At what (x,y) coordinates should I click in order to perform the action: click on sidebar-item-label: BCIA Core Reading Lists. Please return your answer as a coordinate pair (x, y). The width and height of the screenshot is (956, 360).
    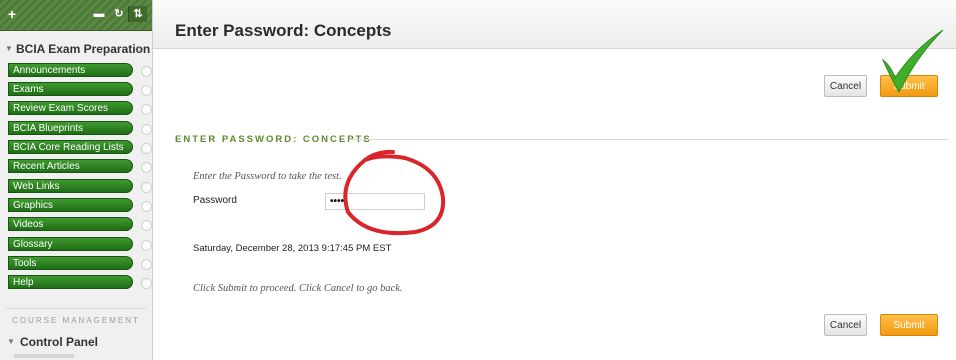
    Looking at the image, I should click on (68, 147).